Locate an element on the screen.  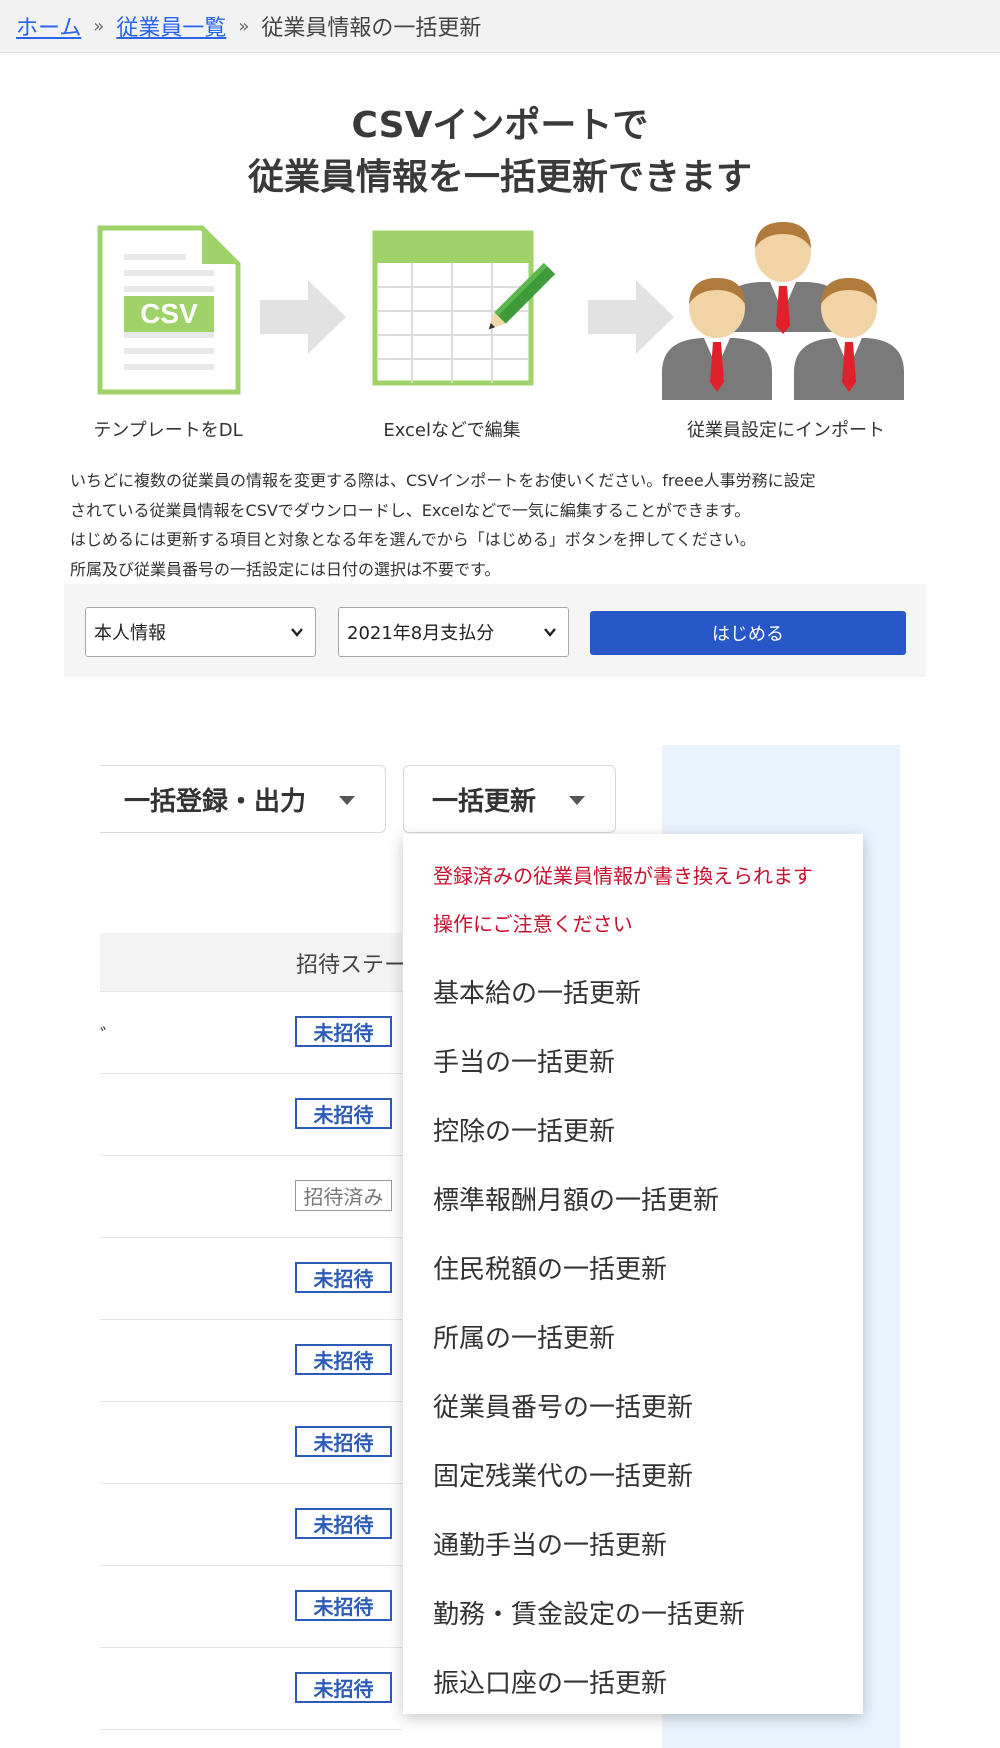
menu-item-allowance: 手当の一括更新 is located at coordinates (524, 1060).